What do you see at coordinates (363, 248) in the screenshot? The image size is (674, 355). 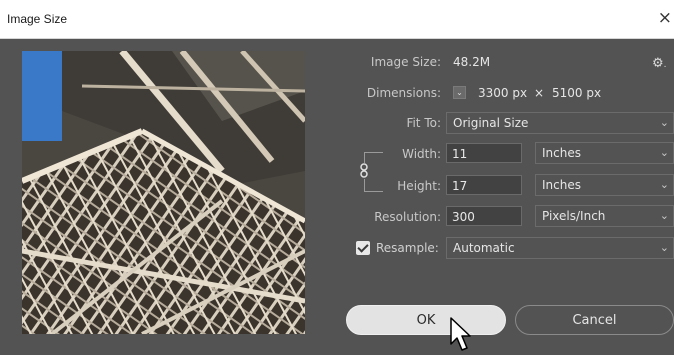 I see `resample-checkbox` at bounding box center [363, 248].